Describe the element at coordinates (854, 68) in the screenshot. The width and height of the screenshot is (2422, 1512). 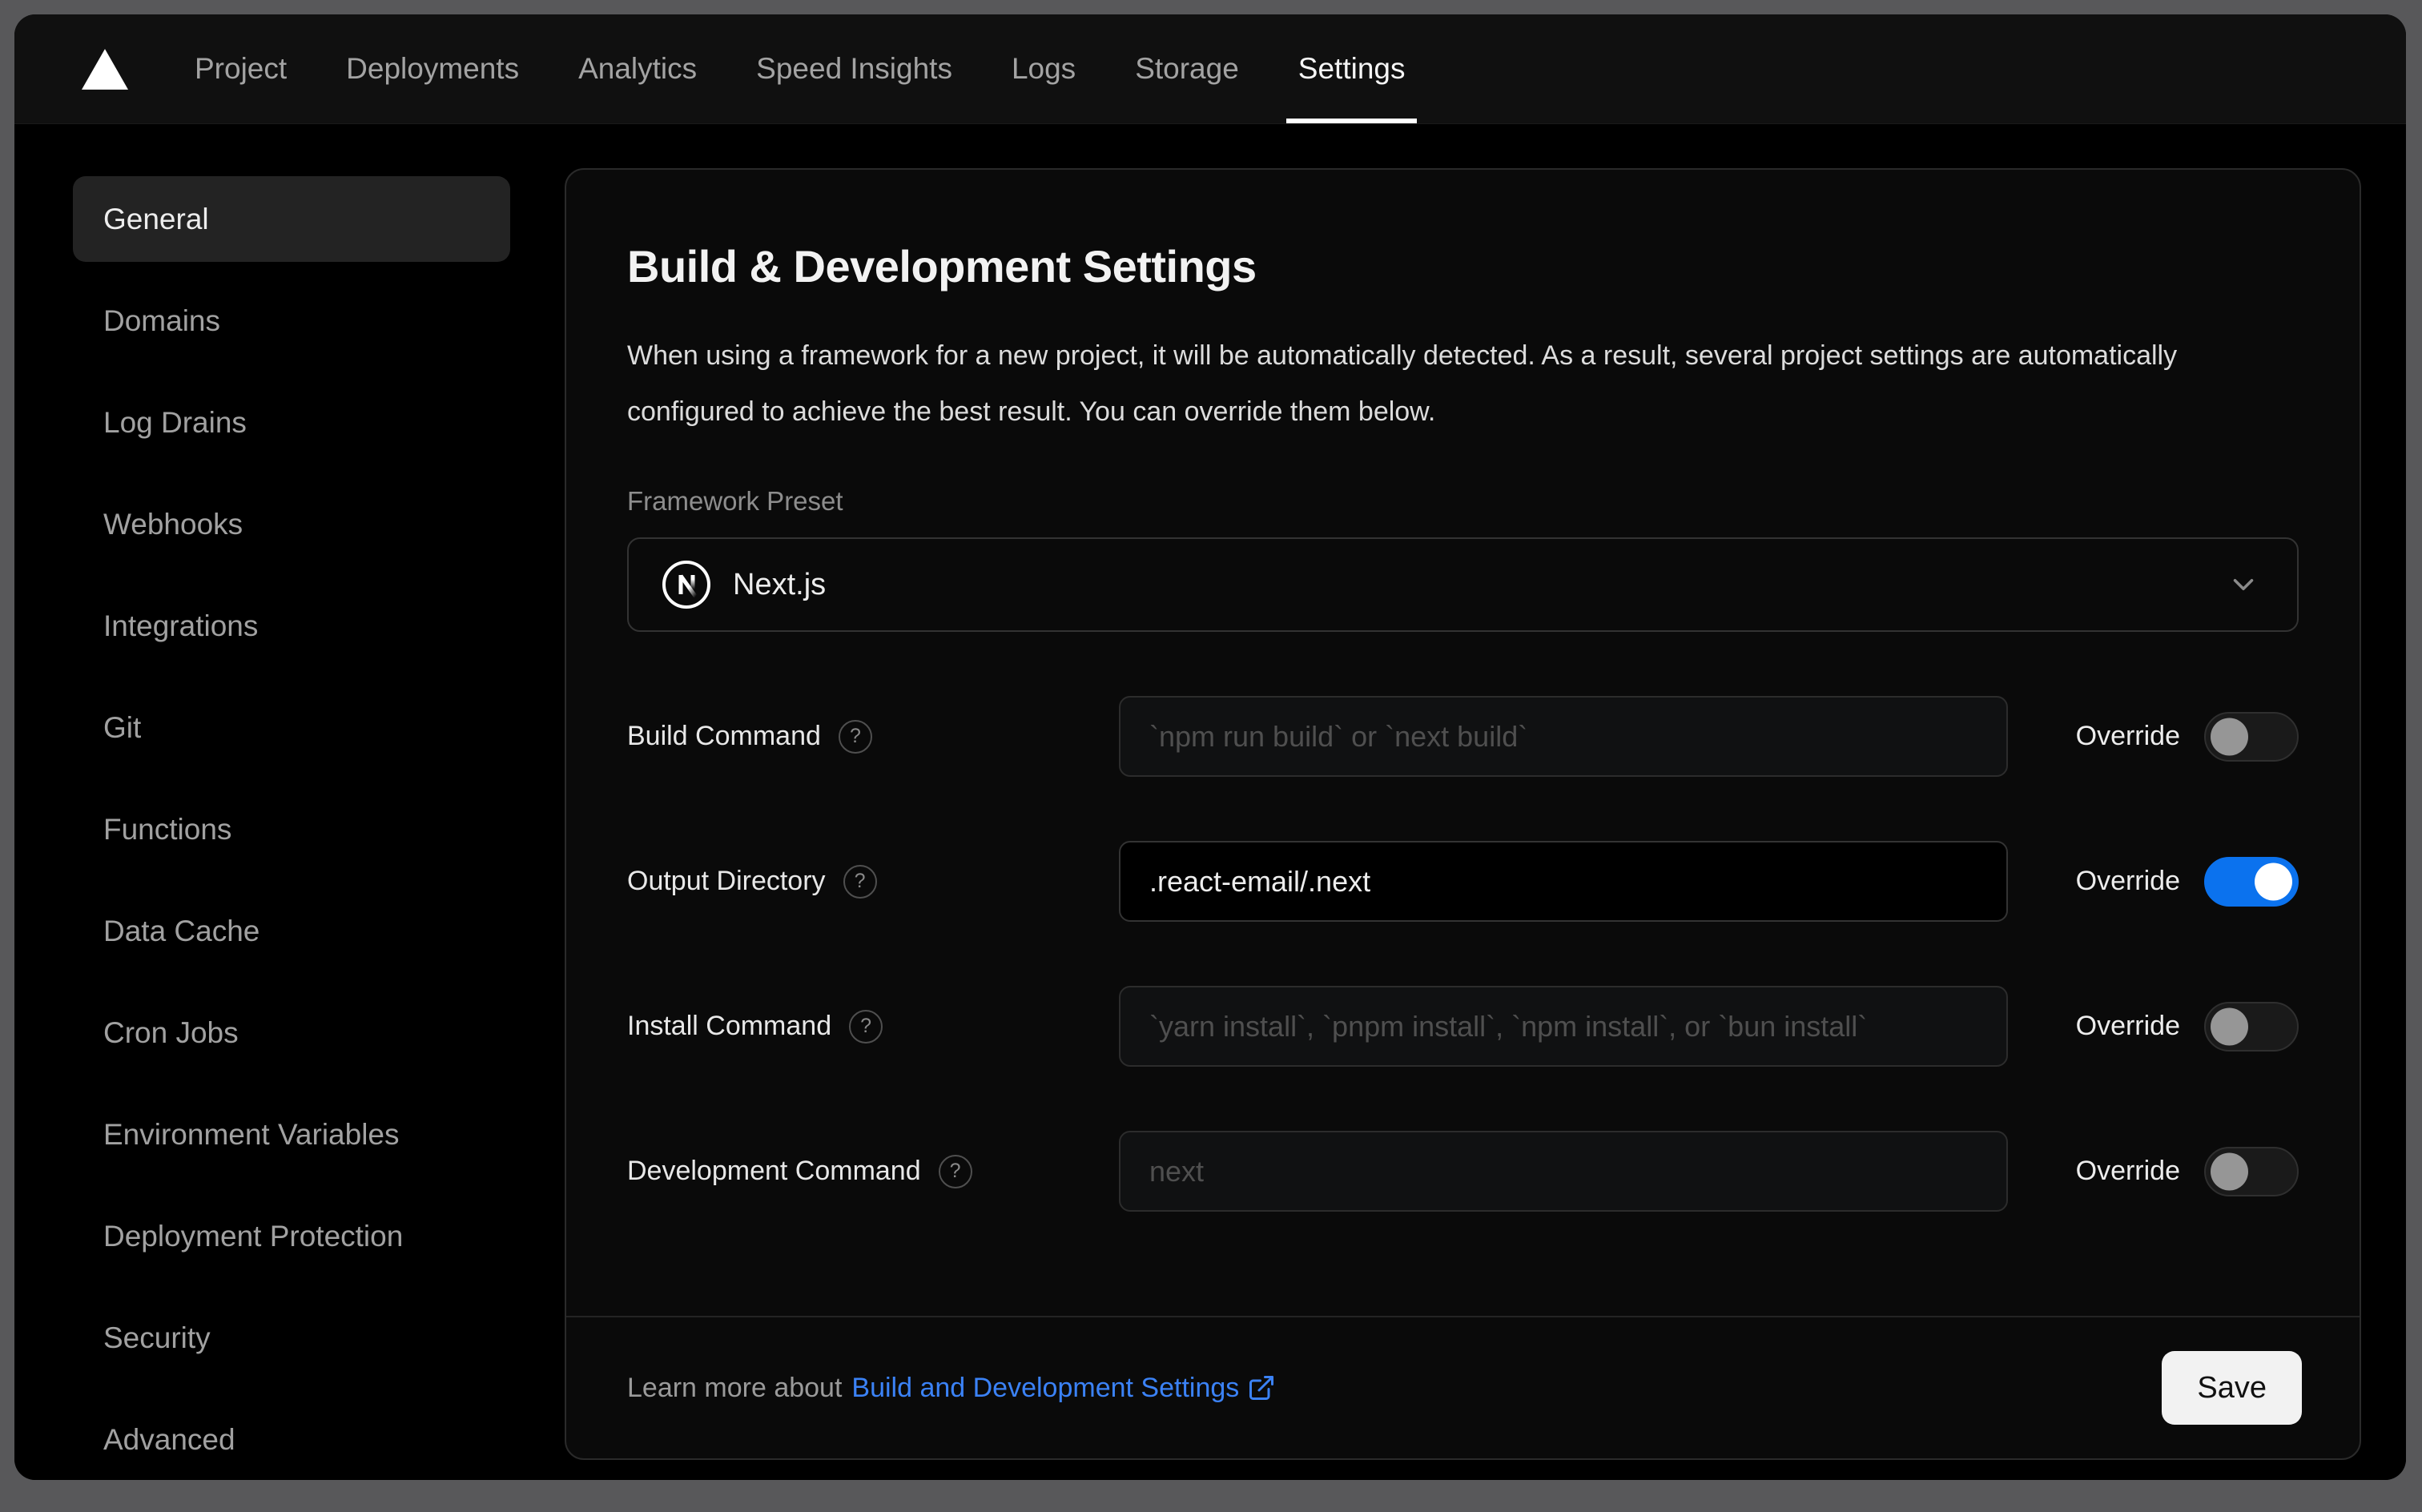
I see `tab-speed-insights: Speed Insights` at that location.